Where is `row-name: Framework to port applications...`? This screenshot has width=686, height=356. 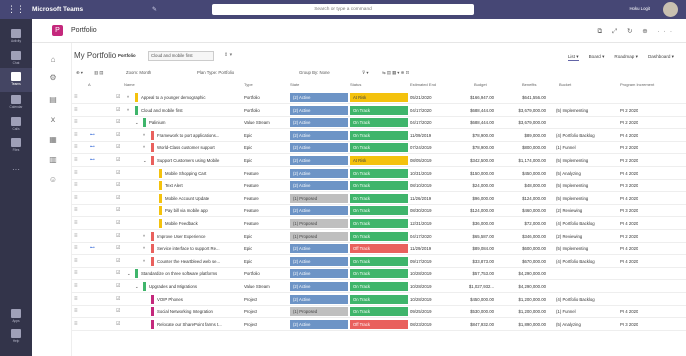 row-name: Framework to port applications... is located at coordinates (214, 135).